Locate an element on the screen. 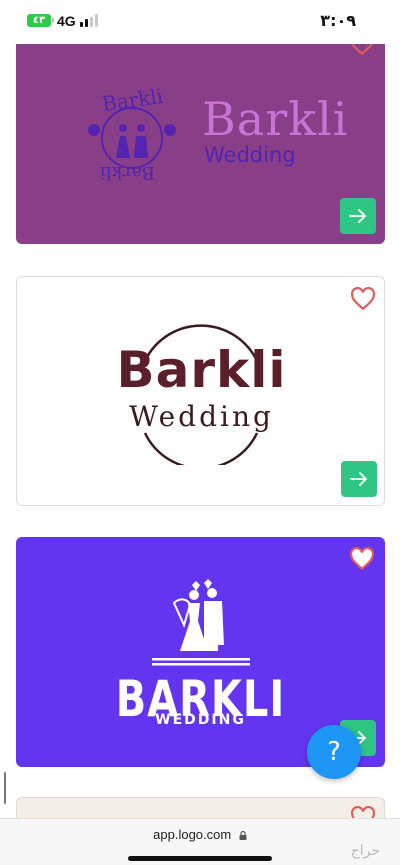 The width and height of the screenshot is (400, 865). watermark: حراج is located at coordinates (365, 851).